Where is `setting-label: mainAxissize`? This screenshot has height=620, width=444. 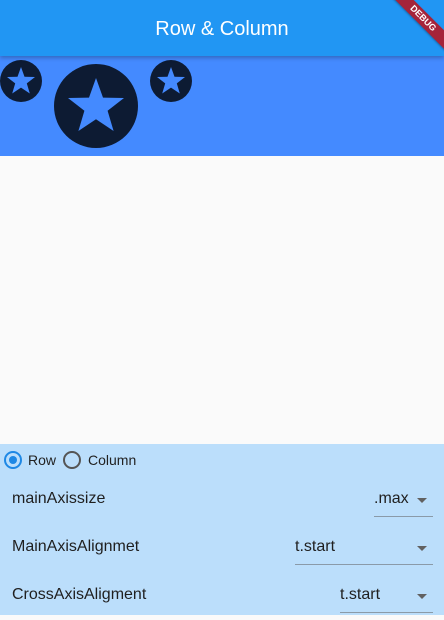 setting-label: mainAxissize is located at coordinates (59, 498).